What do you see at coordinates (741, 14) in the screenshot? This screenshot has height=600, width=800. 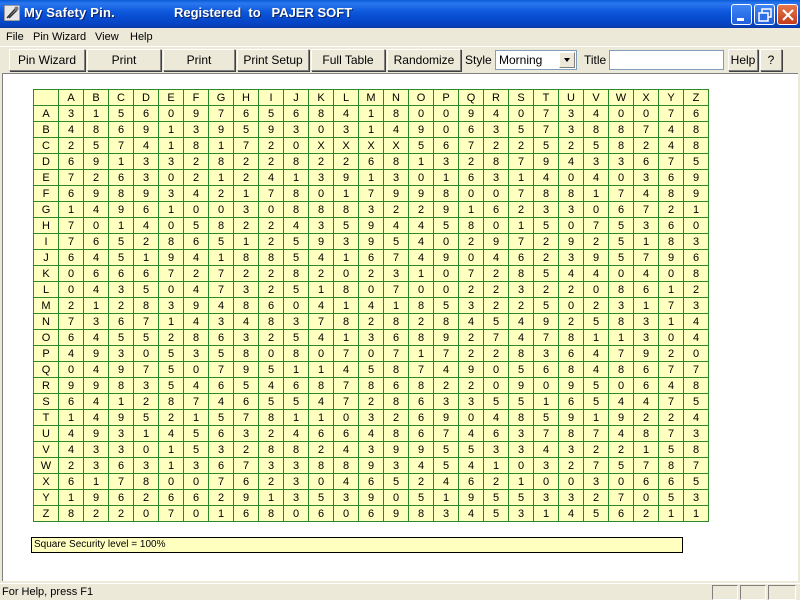 I see `minimize-button` at bounding box center [741, 14].